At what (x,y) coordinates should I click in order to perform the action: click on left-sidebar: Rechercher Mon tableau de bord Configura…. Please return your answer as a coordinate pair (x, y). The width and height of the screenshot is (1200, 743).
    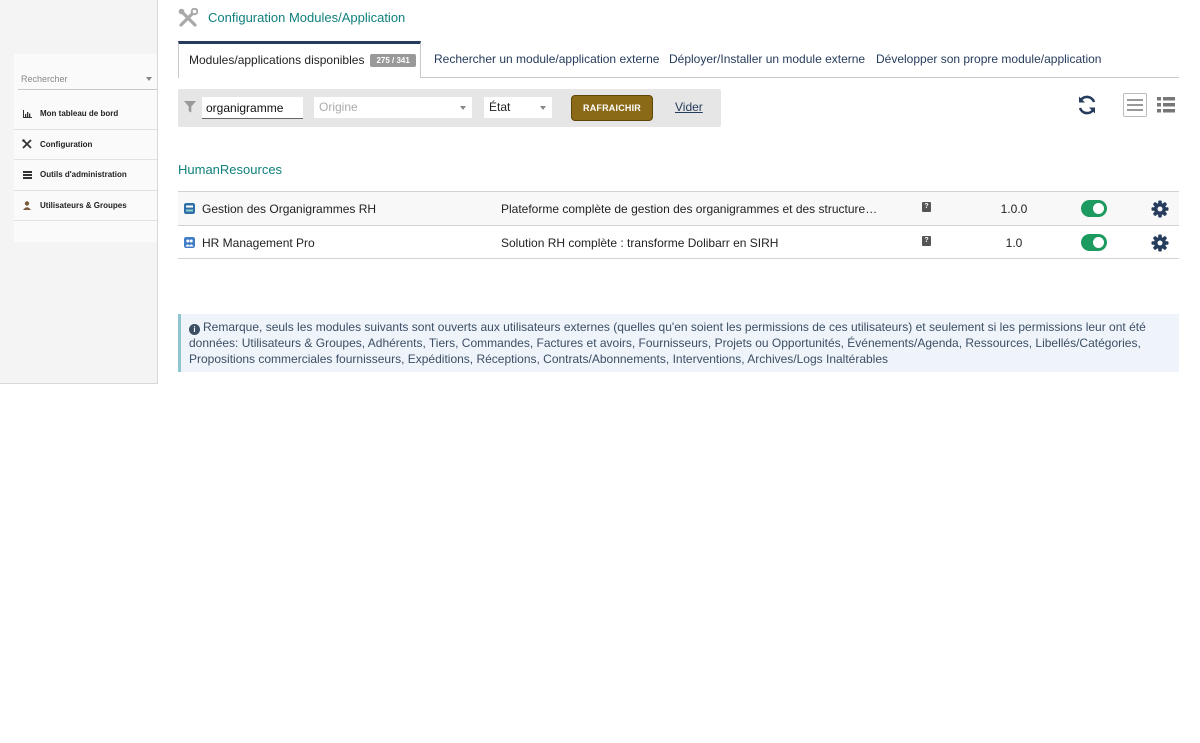
    Looking at the image, I should click on (79, 192).